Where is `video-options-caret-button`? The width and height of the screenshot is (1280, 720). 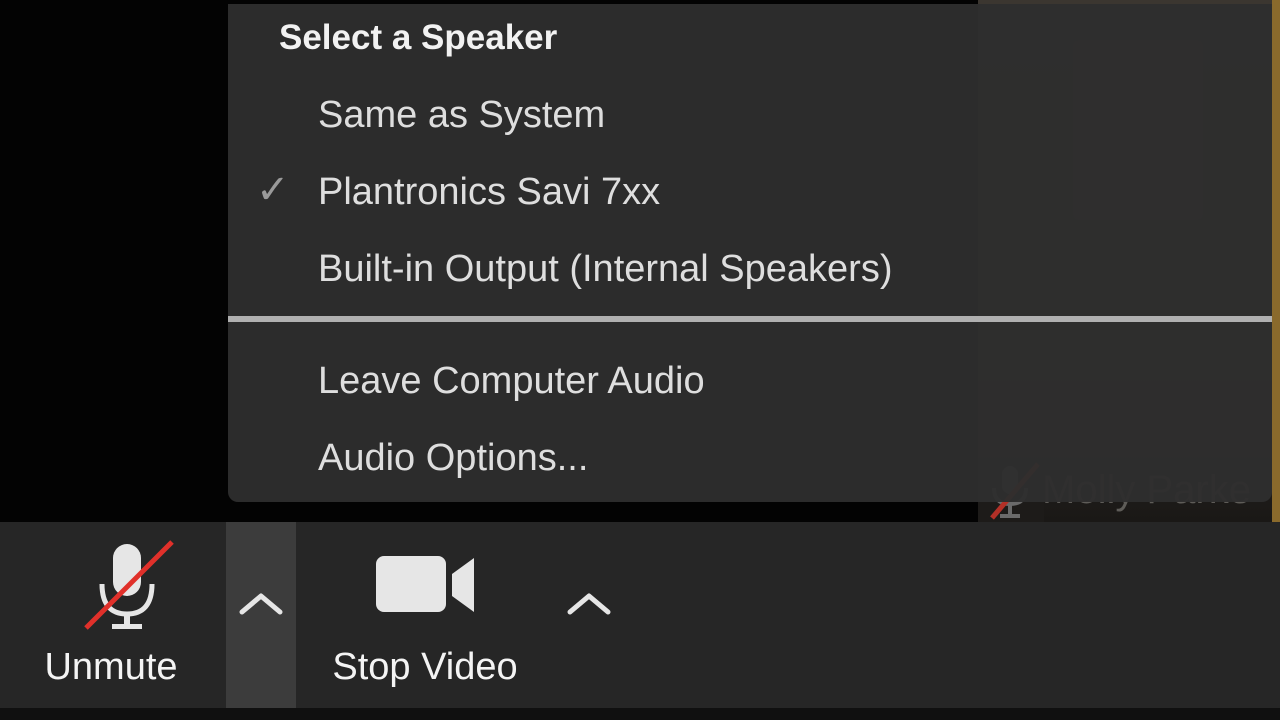 video-options-caret-button is located at coordinates (589, 615).